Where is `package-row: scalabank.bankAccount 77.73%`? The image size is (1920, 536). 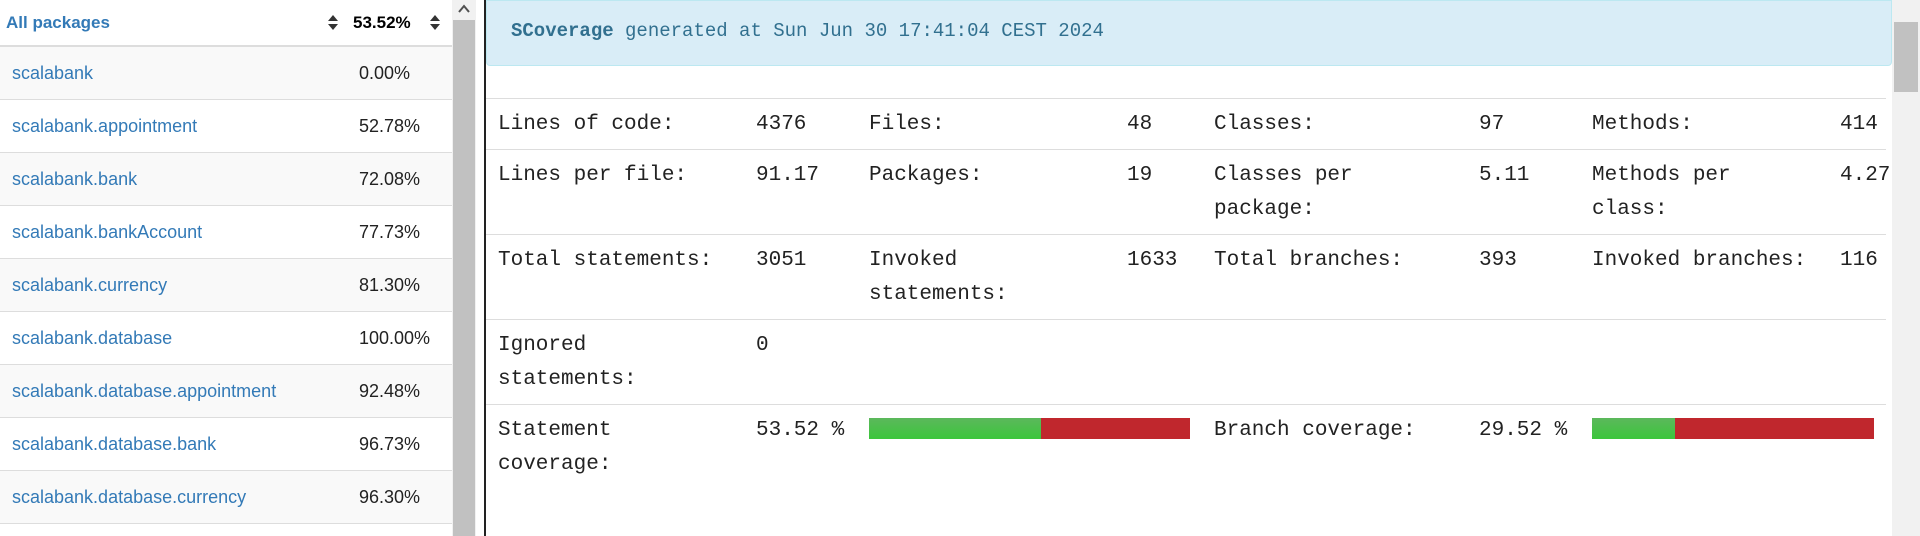
package-row: scalabank.bankAccount 77.73% is located at coordinates (226, 232).